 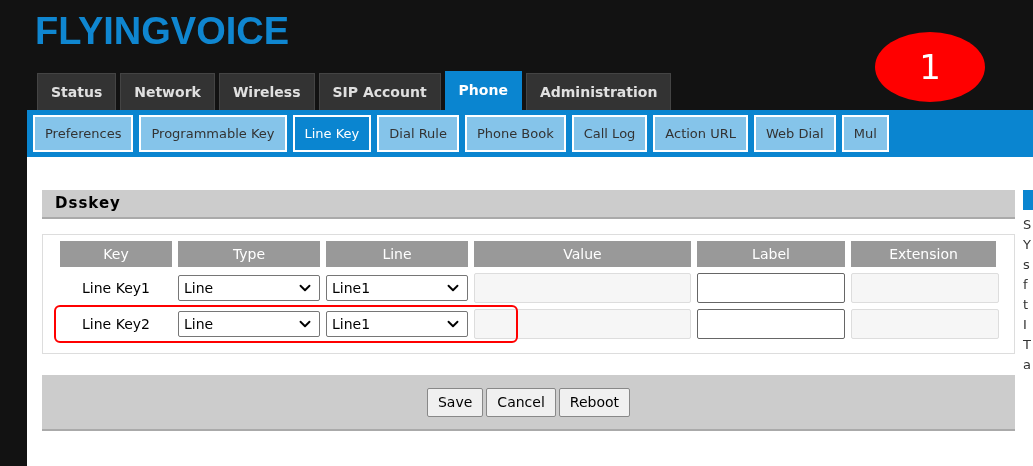 What do you see at coordinates (930, 67) in the screenshot?
I see `annotation-badge: 1` at bounding box center [930, 67].